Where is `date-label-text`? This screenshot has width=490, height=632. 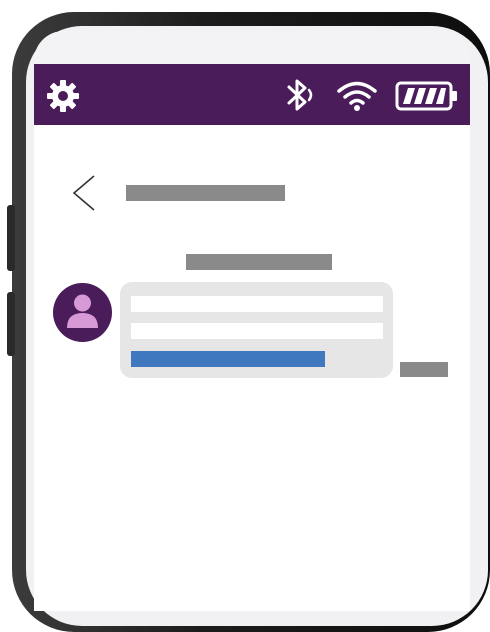
date-label-text is located at coordinates (259, 262).